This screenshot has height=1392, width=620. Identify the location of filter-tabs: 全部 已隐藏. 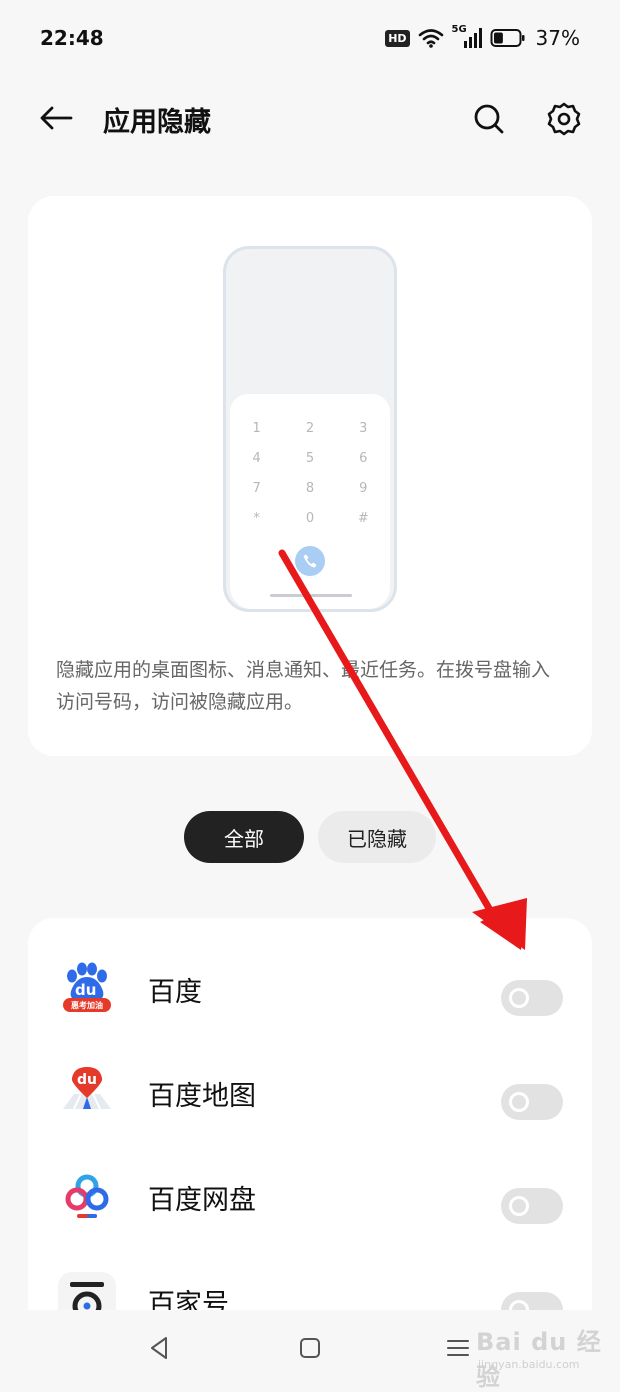
(310, 837).